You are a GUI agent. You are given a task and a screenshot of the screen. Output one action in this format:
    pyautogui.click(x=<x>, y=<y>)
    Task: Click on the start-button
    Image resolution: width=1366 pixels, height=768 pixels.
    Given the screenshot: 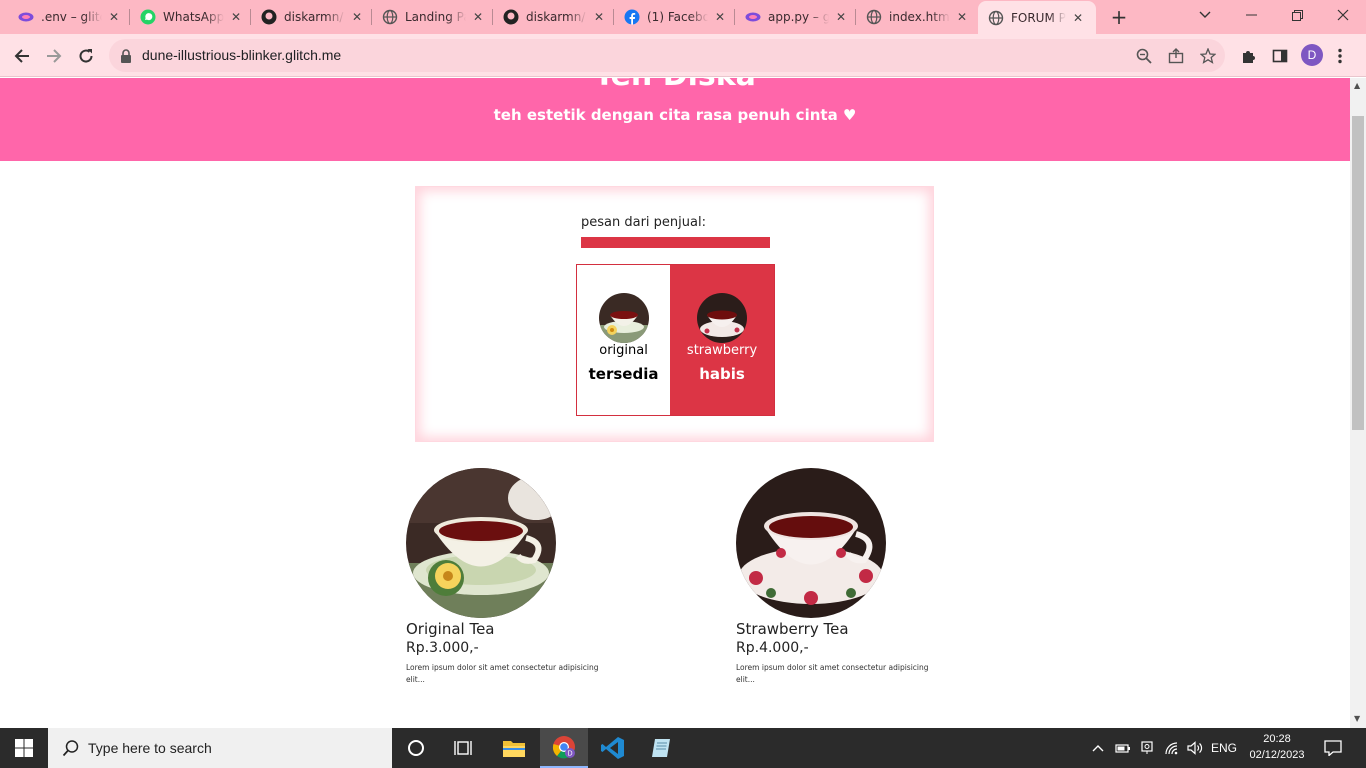 What is the action you would take?
    pyautogui.click(x=24, y=748)
    